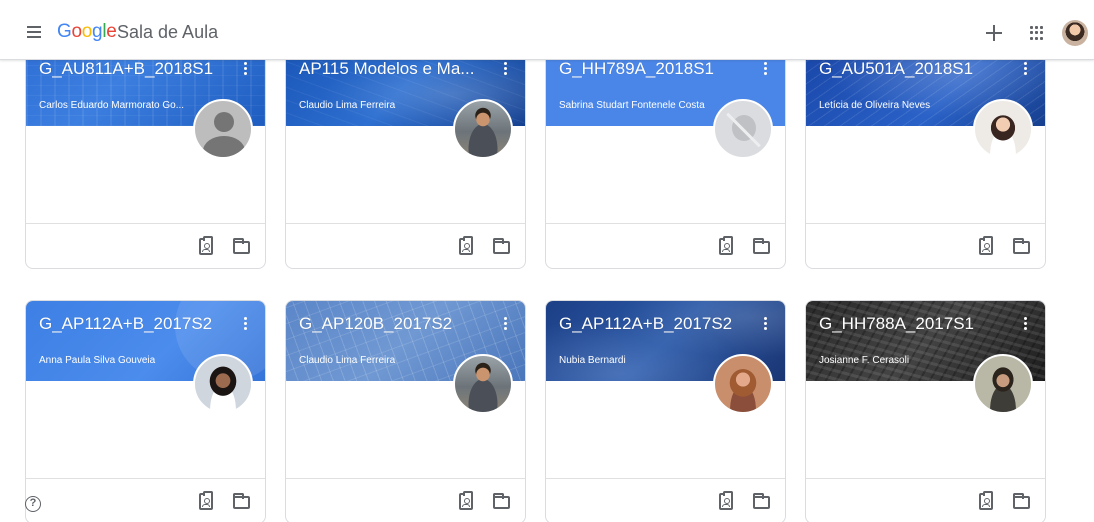  I want to click on class-title: G_HH788A_2017S1, so click(909, 324).